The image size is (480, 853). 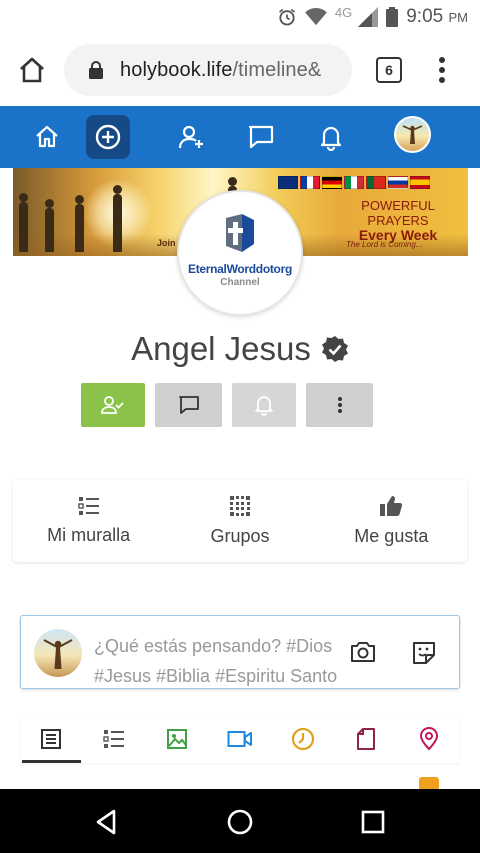 I want to click on url-bar: holybook.life/timeline&, so click(x=208, y=70).